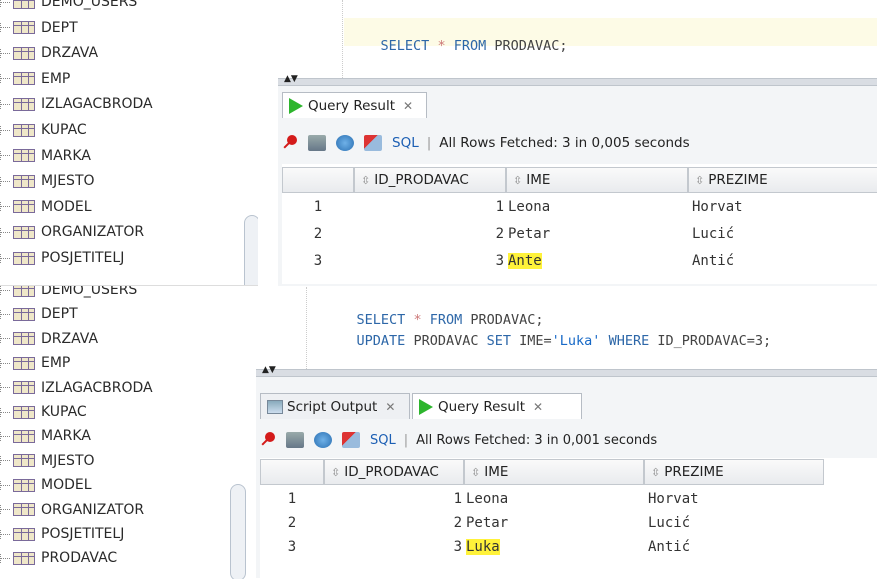  What do you see at coordinates (497, 406) in the screenshot?
I see `tab-query-result-bottom: Query Result ✕` at bounding box center [497, 406].